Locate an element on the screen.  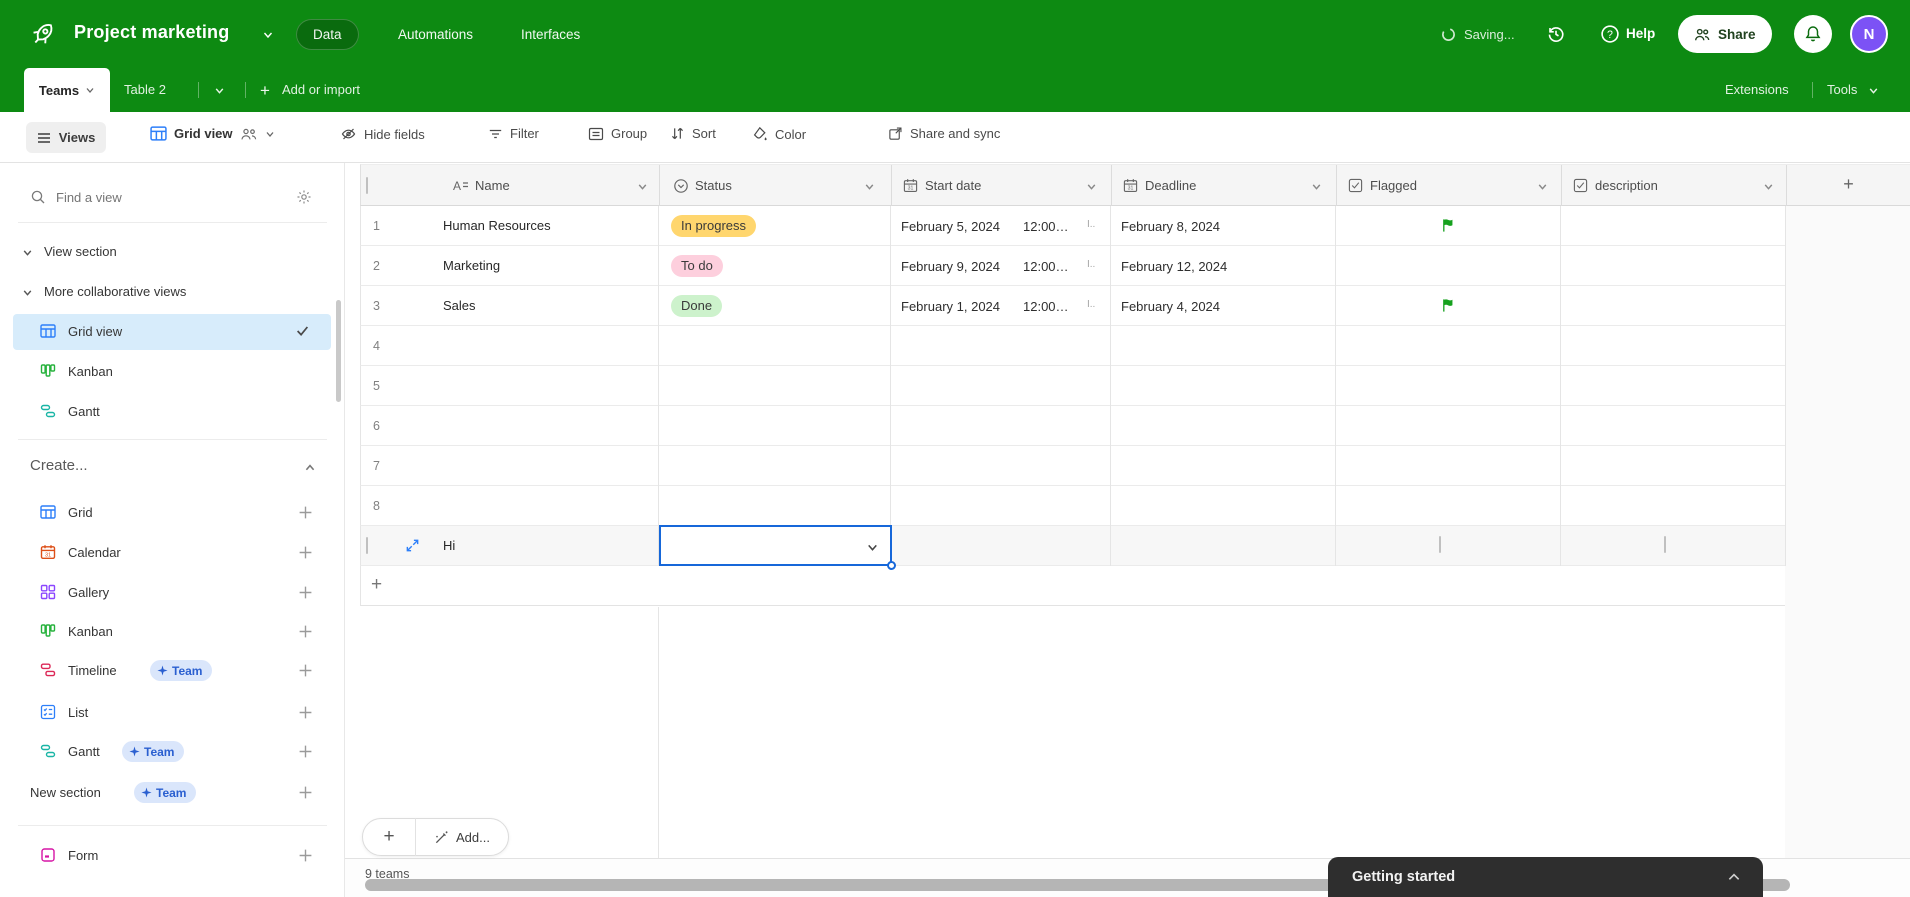
help-icon: ? is located at coordinates (1610, 34).